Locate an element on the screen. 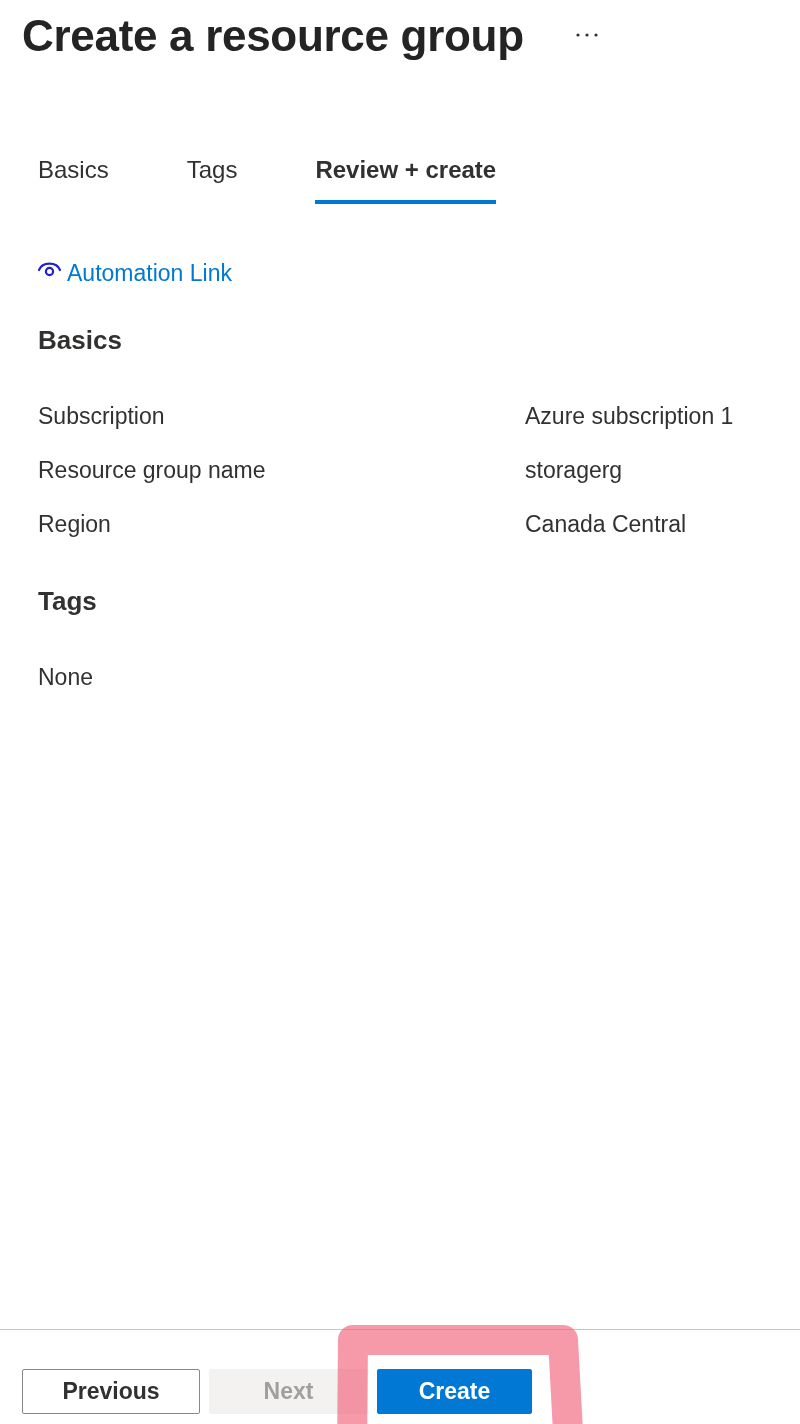  section-heading: Basics is located at coordinates (80, 340).